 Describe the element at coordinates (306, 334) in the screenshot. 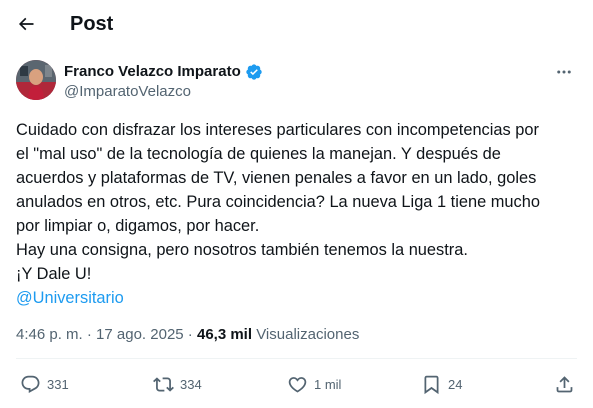

I see `views-label: Visualizaciones` at that location.